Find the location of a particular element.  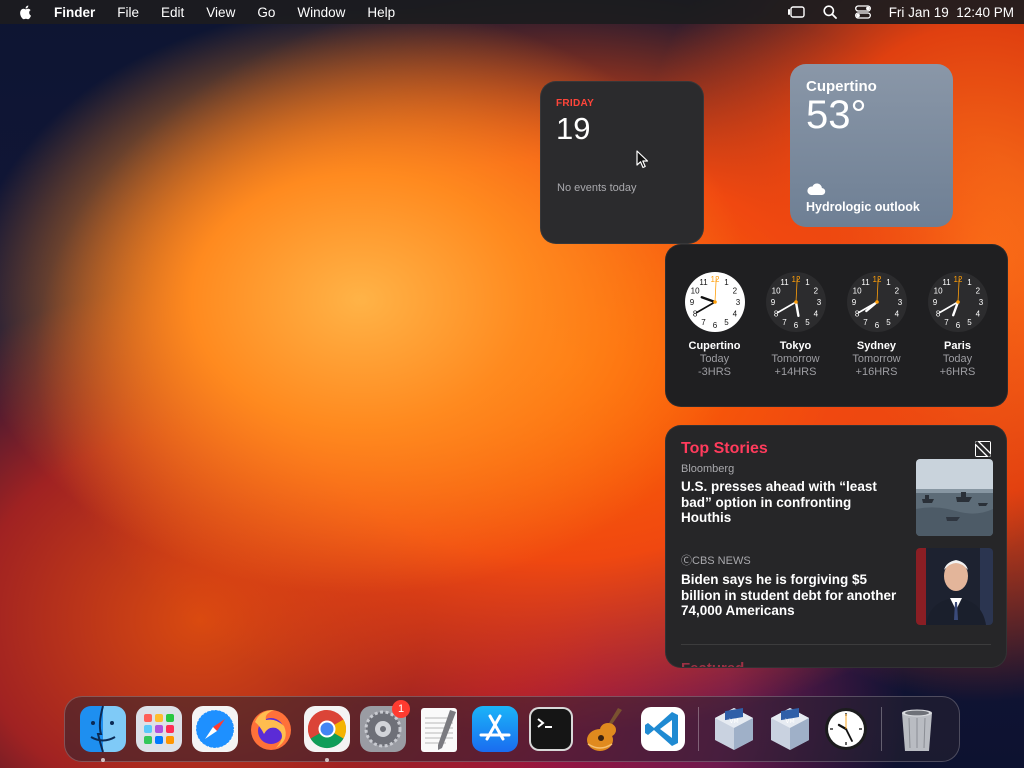

dock-virtualbox: VM is located at coordinates (734, 729).